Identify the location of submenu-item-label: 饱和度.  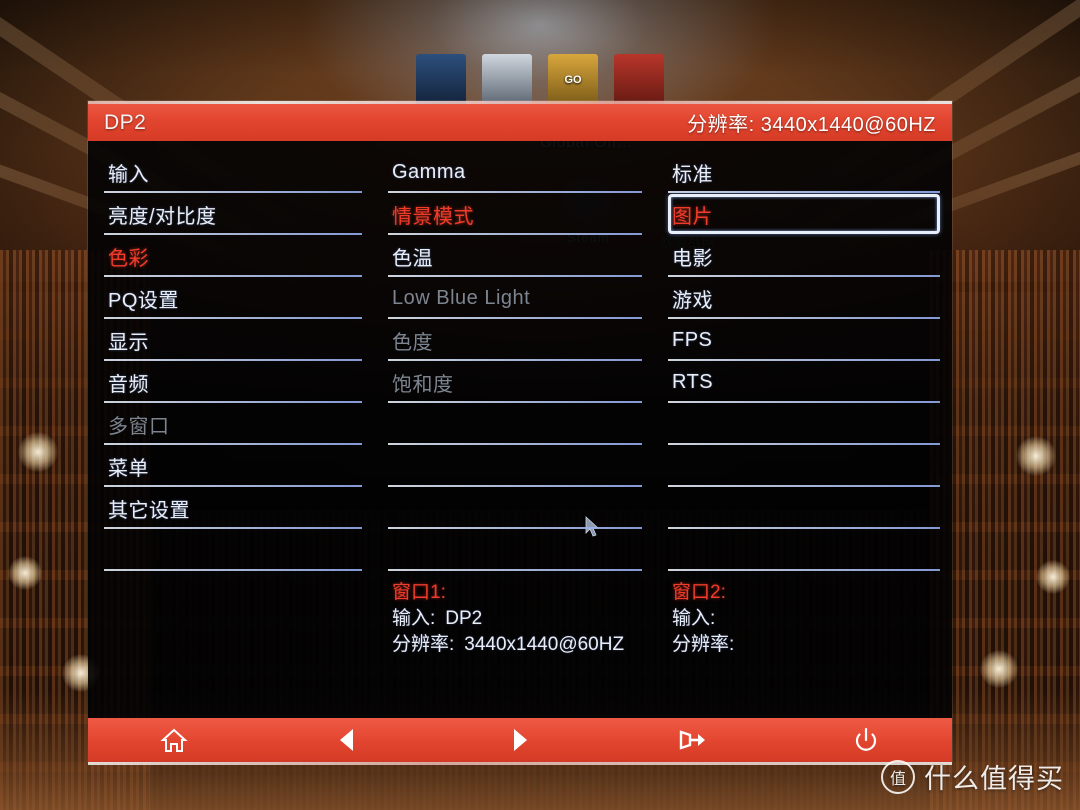
(423, 384).